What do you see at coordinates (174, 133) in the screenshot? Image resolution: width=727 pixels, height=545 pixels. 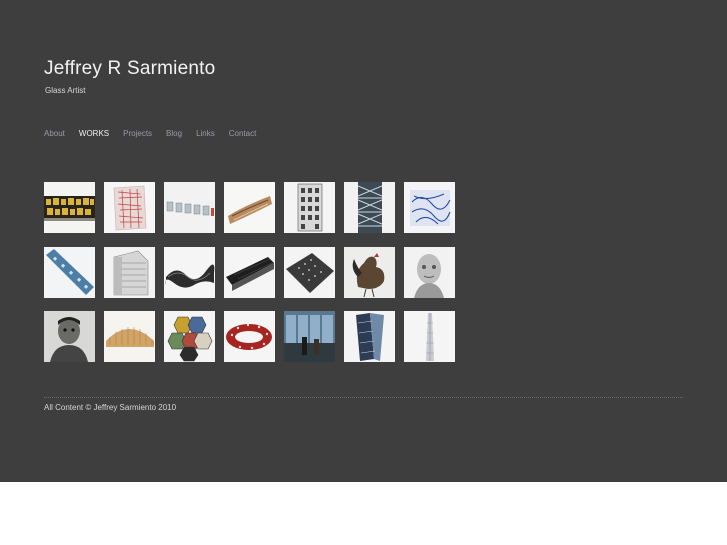 I see `nav-blog: Blog` at bounding box center [174, 133].